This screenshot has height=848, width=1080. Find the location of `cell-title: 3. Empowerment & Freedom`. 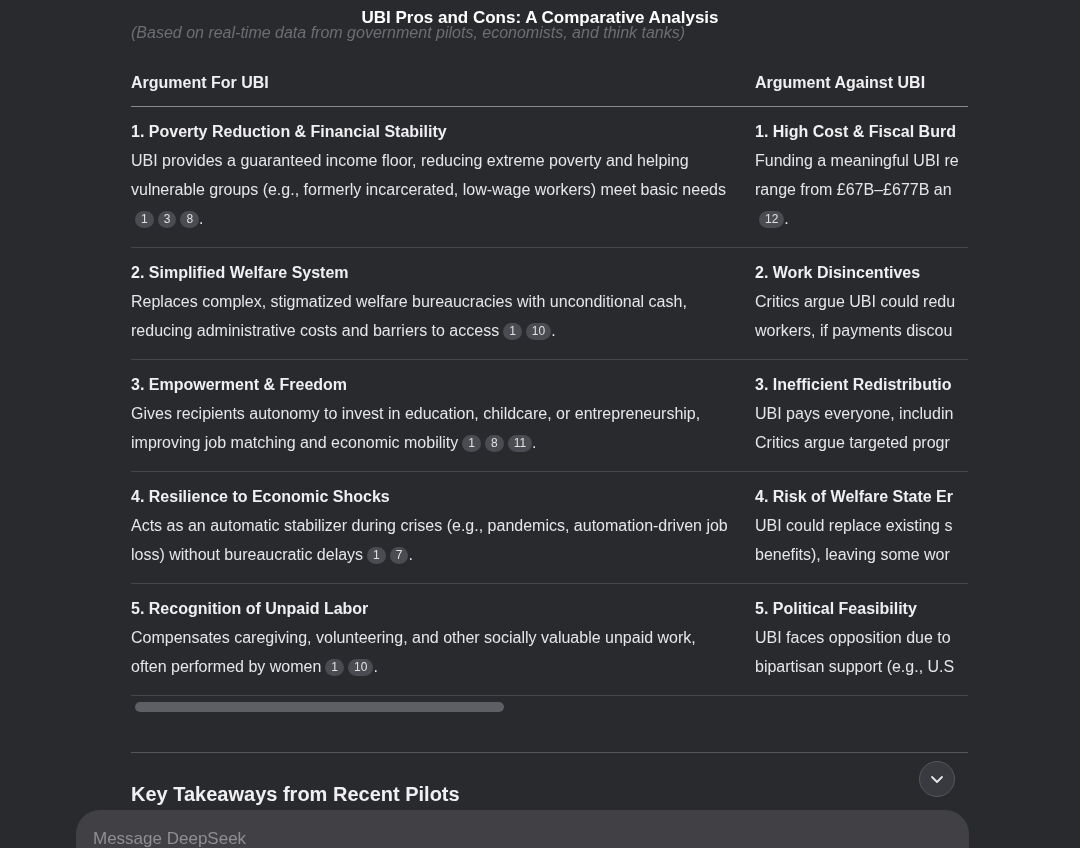

cell-title: 3. Empowerment & Freedom is located at coordinates (240, 385).